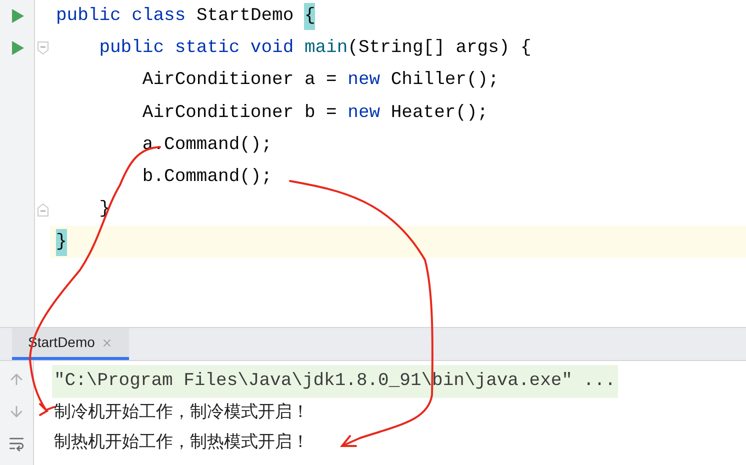  Describe the element at coordinates (16, 411) in the screenshot. I see `scroll-down-icon` at that location.